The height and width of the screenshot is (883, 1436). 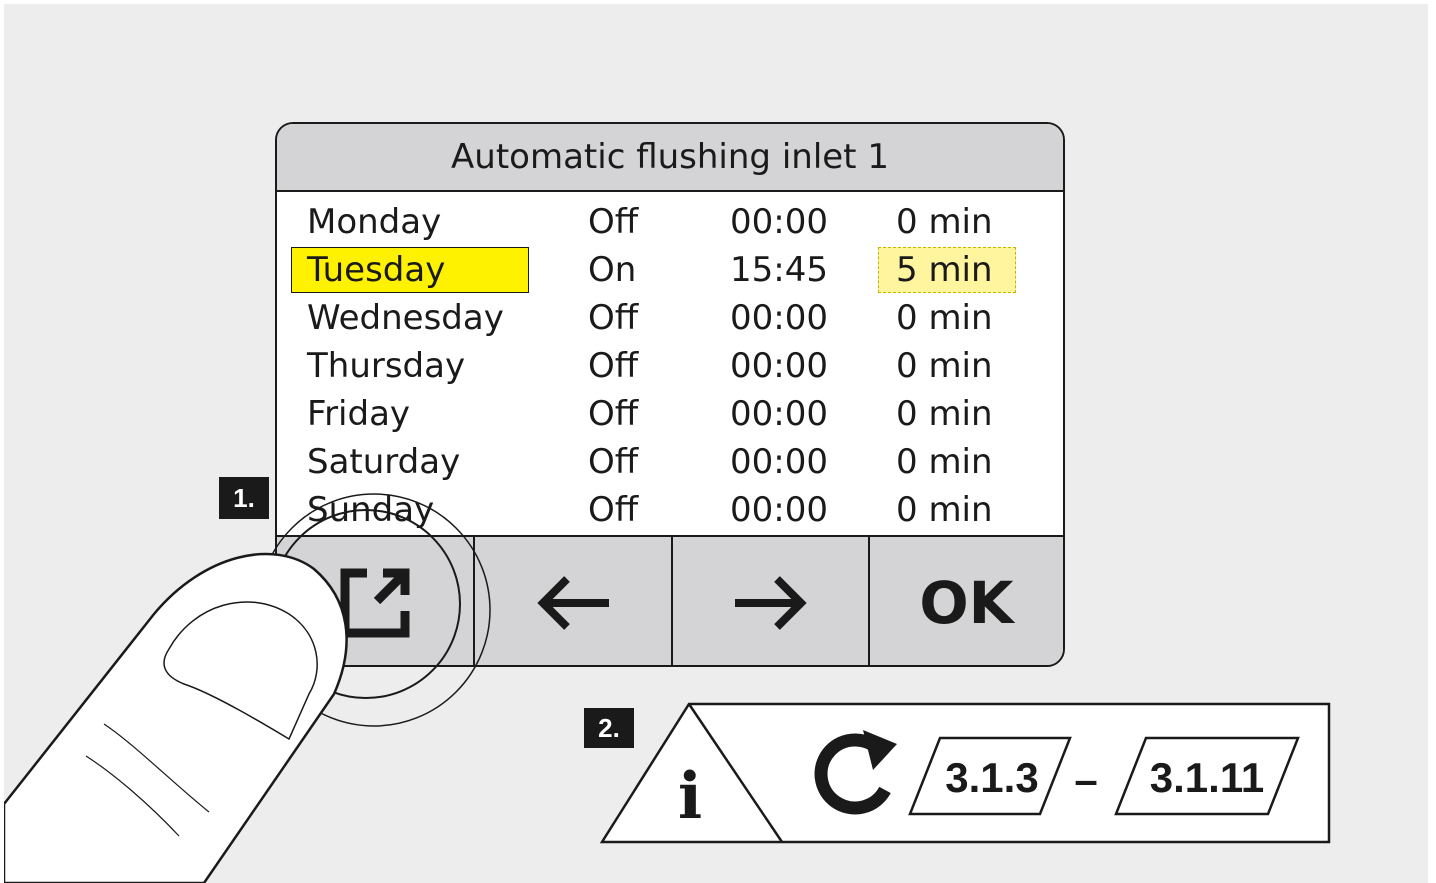 What do you see at coordinates (612, 270) in the screenshot?
I see `state-cell: On` at bounding box center [612, 270].